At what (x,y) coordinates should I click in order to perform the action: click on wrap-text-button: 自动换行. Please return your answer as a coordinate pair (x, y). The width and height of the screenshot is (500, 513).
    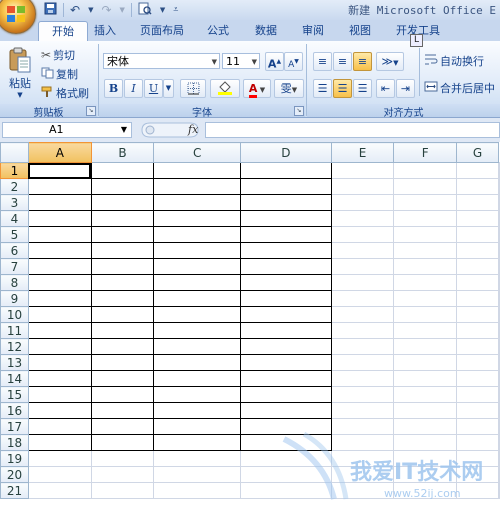
    Looking at the image, I should click on (454, 61).